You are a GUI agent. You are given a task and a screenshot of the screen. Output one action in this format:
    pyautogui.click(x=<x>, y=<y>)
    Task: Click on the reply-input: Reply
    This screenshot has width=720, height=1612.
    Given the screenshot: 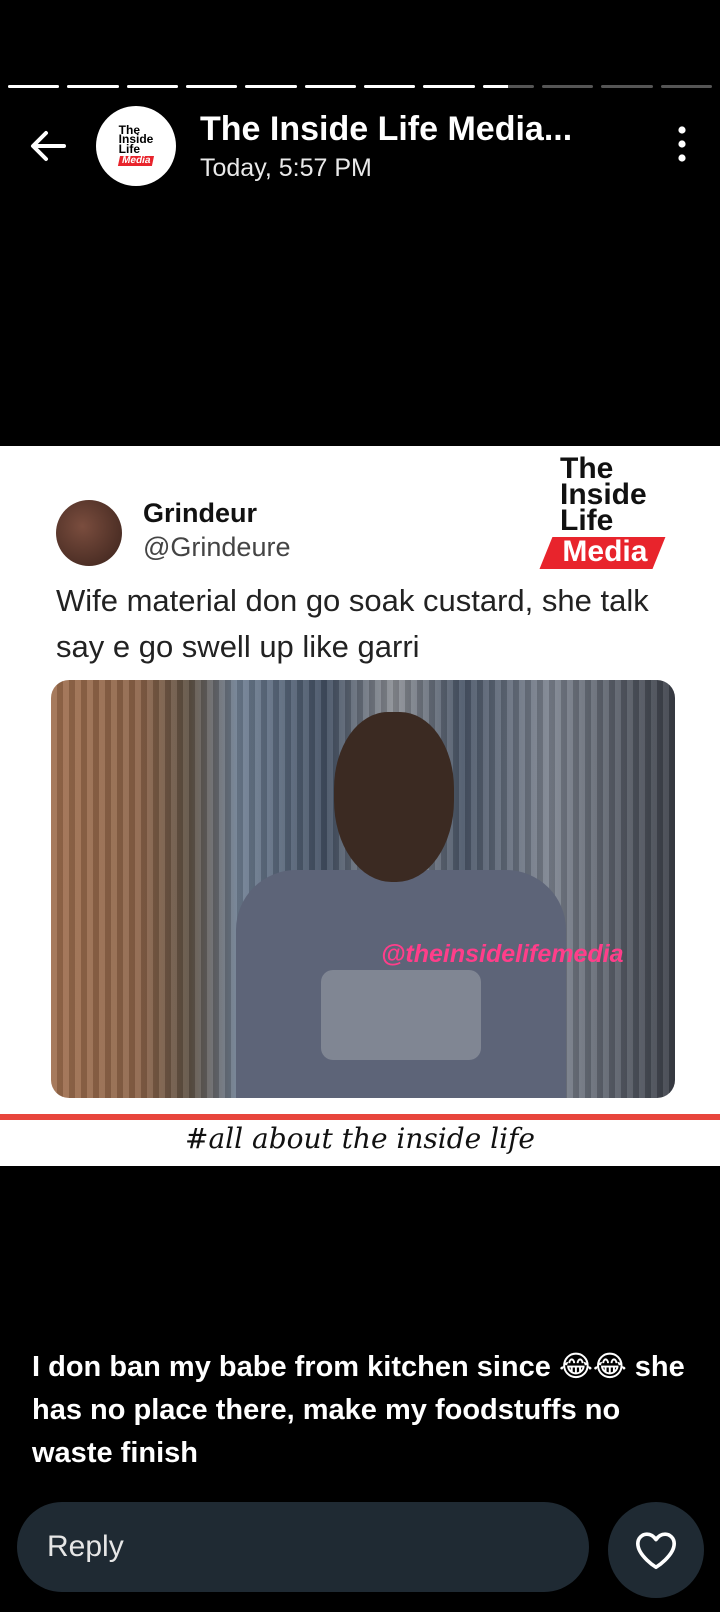 What is the action you would take?
    pyautogui.click(x=303, y=1547)
    